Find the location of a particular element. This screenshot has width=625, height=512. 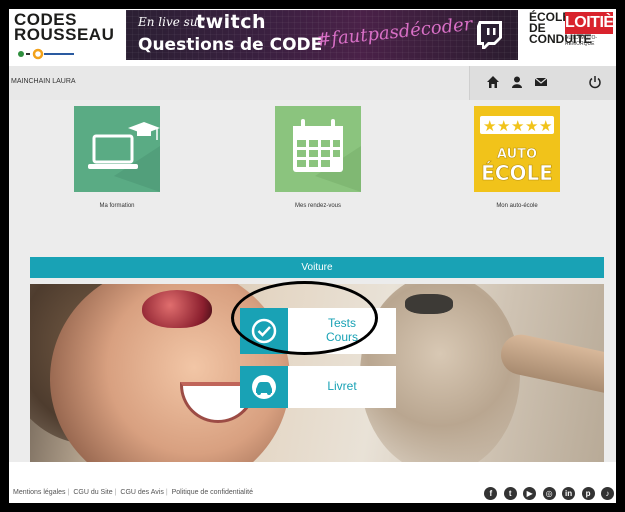

banner-twitch: twitch is located at coordinates (231, 22).